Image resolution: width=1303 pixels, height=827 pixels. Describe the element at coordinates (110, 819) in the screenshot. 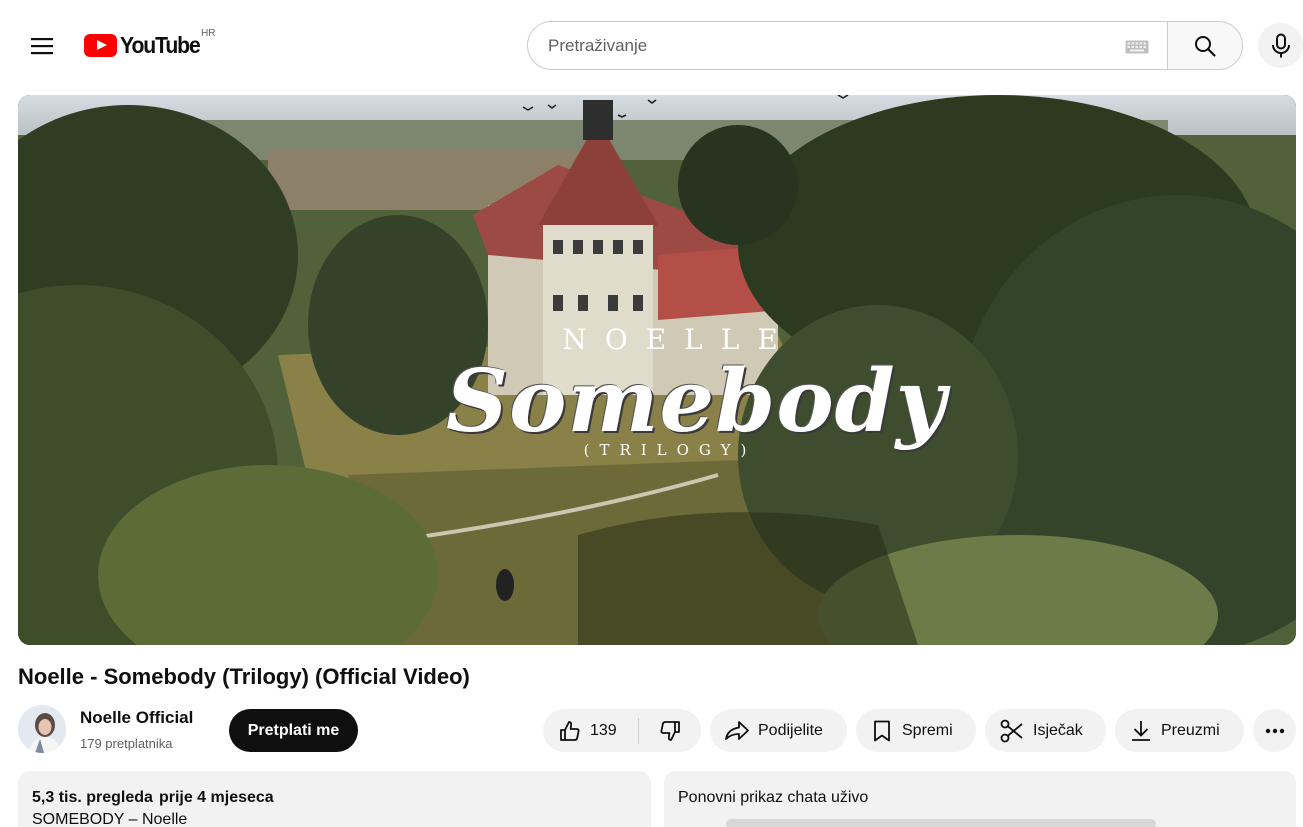

I see `description-first-line: SOMEBODY – Noelle` at that location.